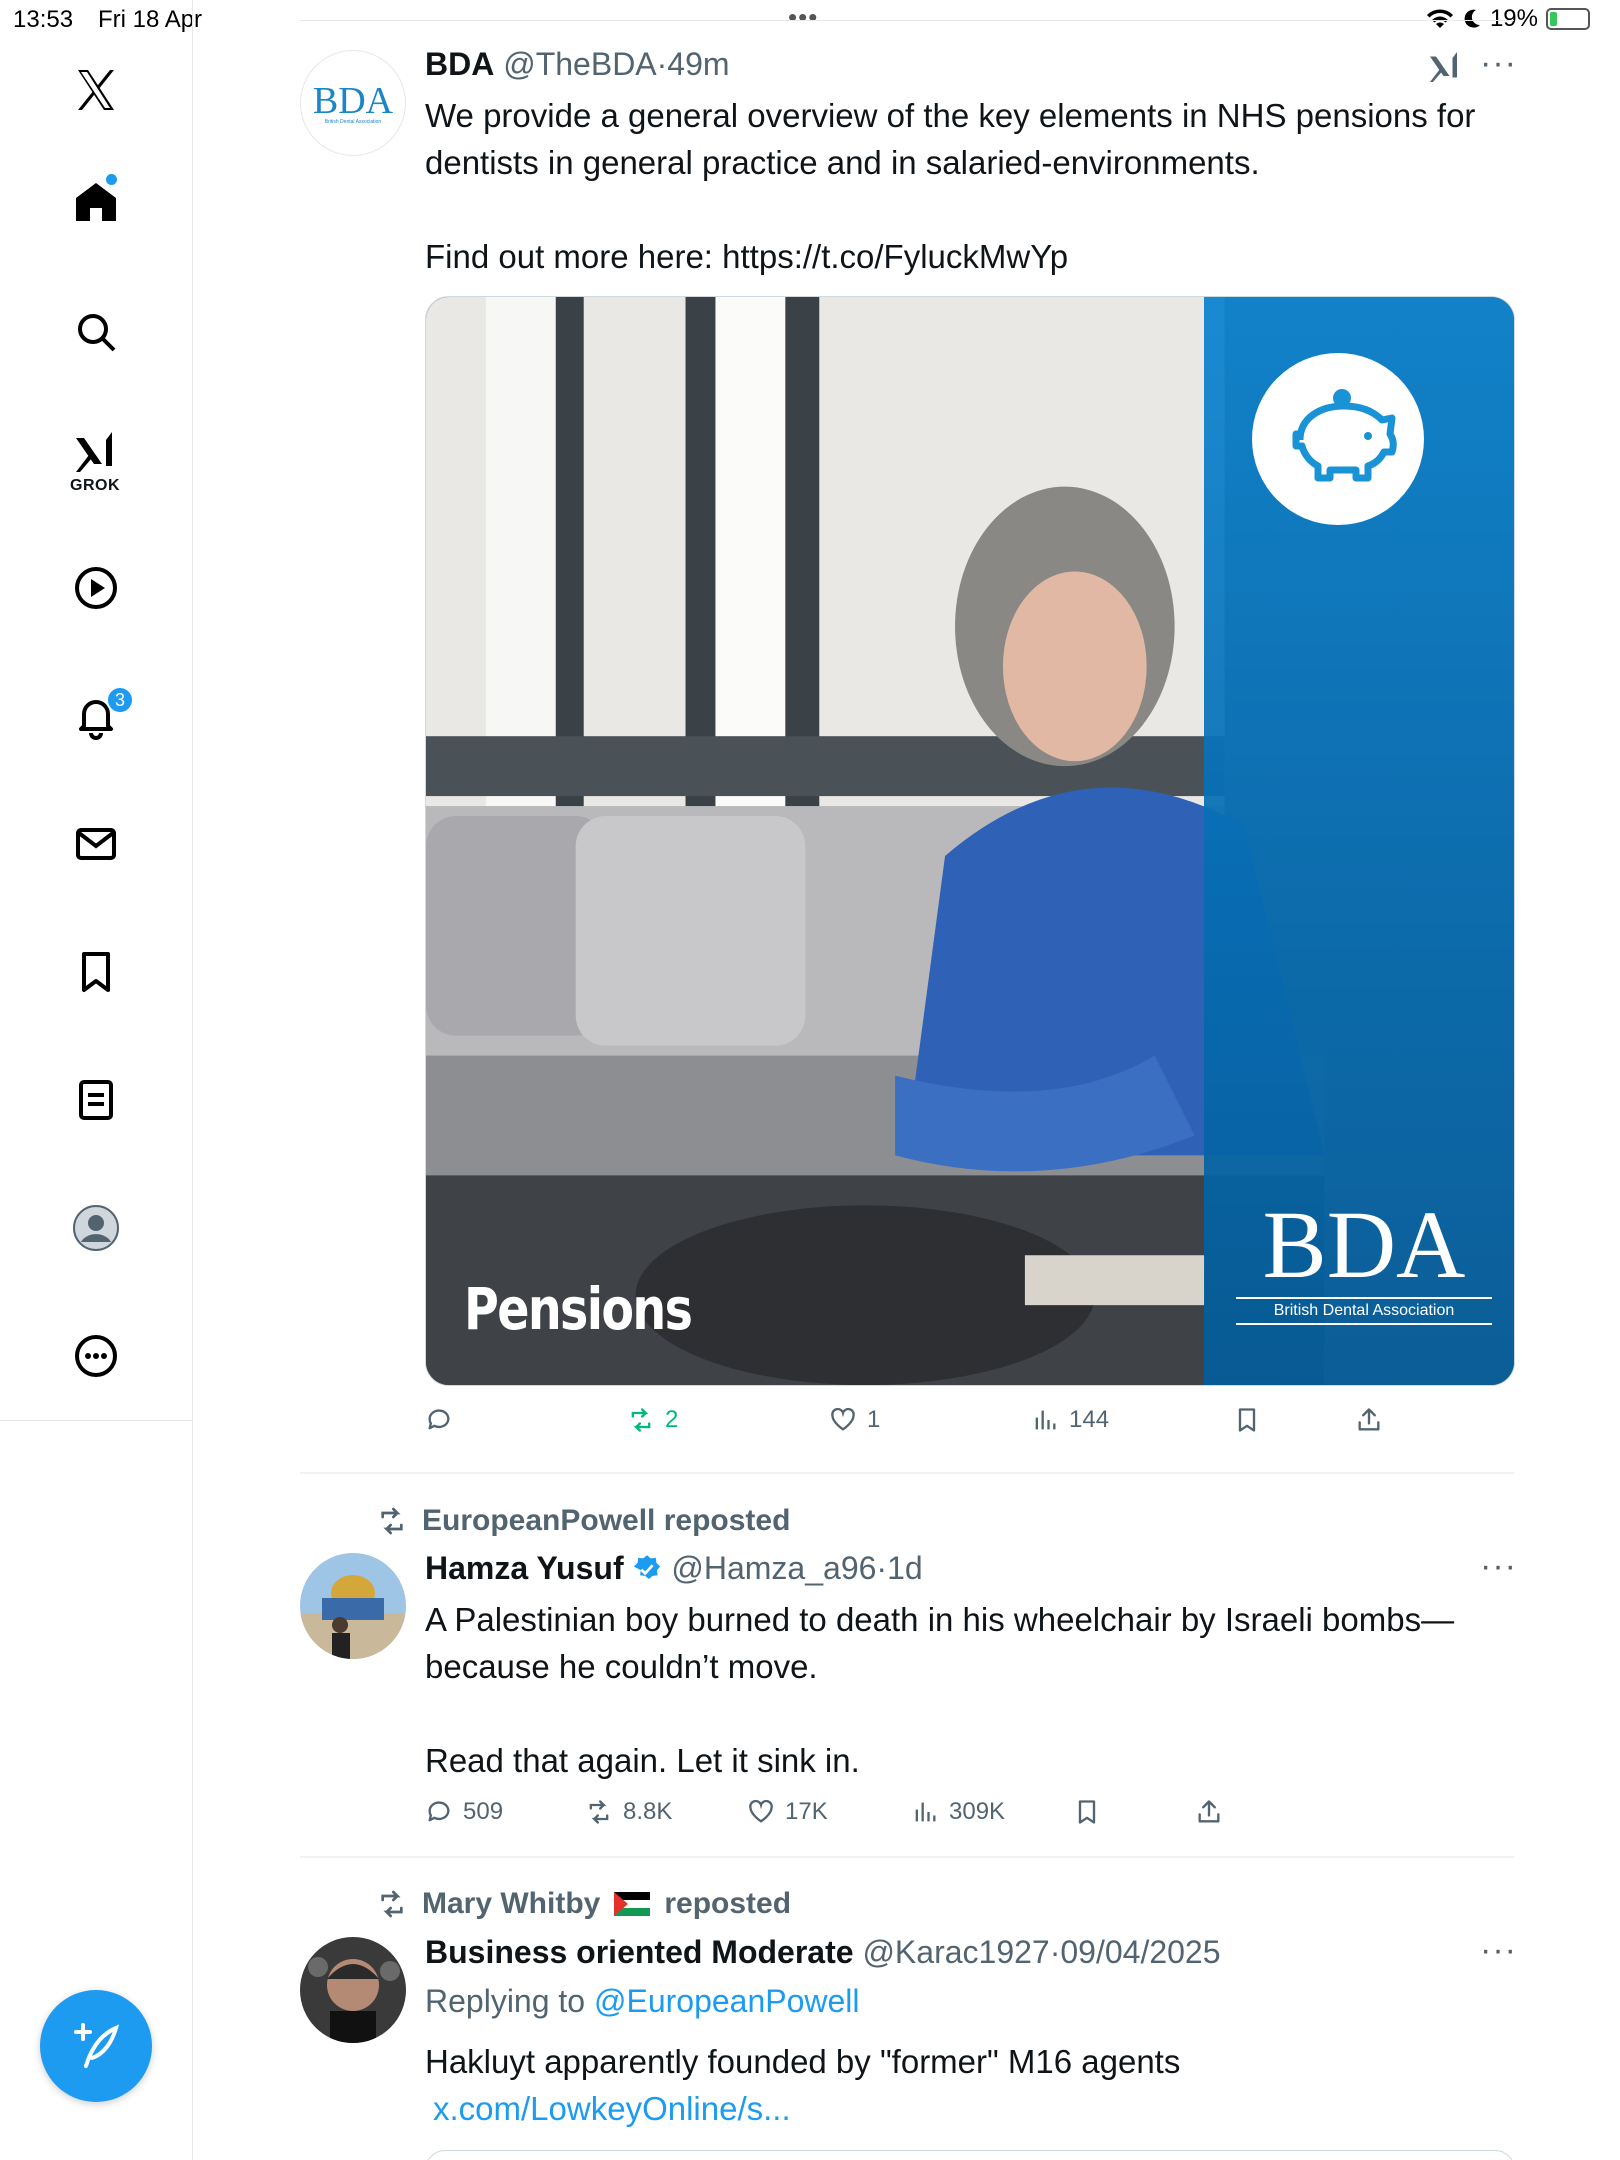  Describe the element at coordinates (96, 1228) in the screenshot. I see `profile-avatar-icon` at that location.